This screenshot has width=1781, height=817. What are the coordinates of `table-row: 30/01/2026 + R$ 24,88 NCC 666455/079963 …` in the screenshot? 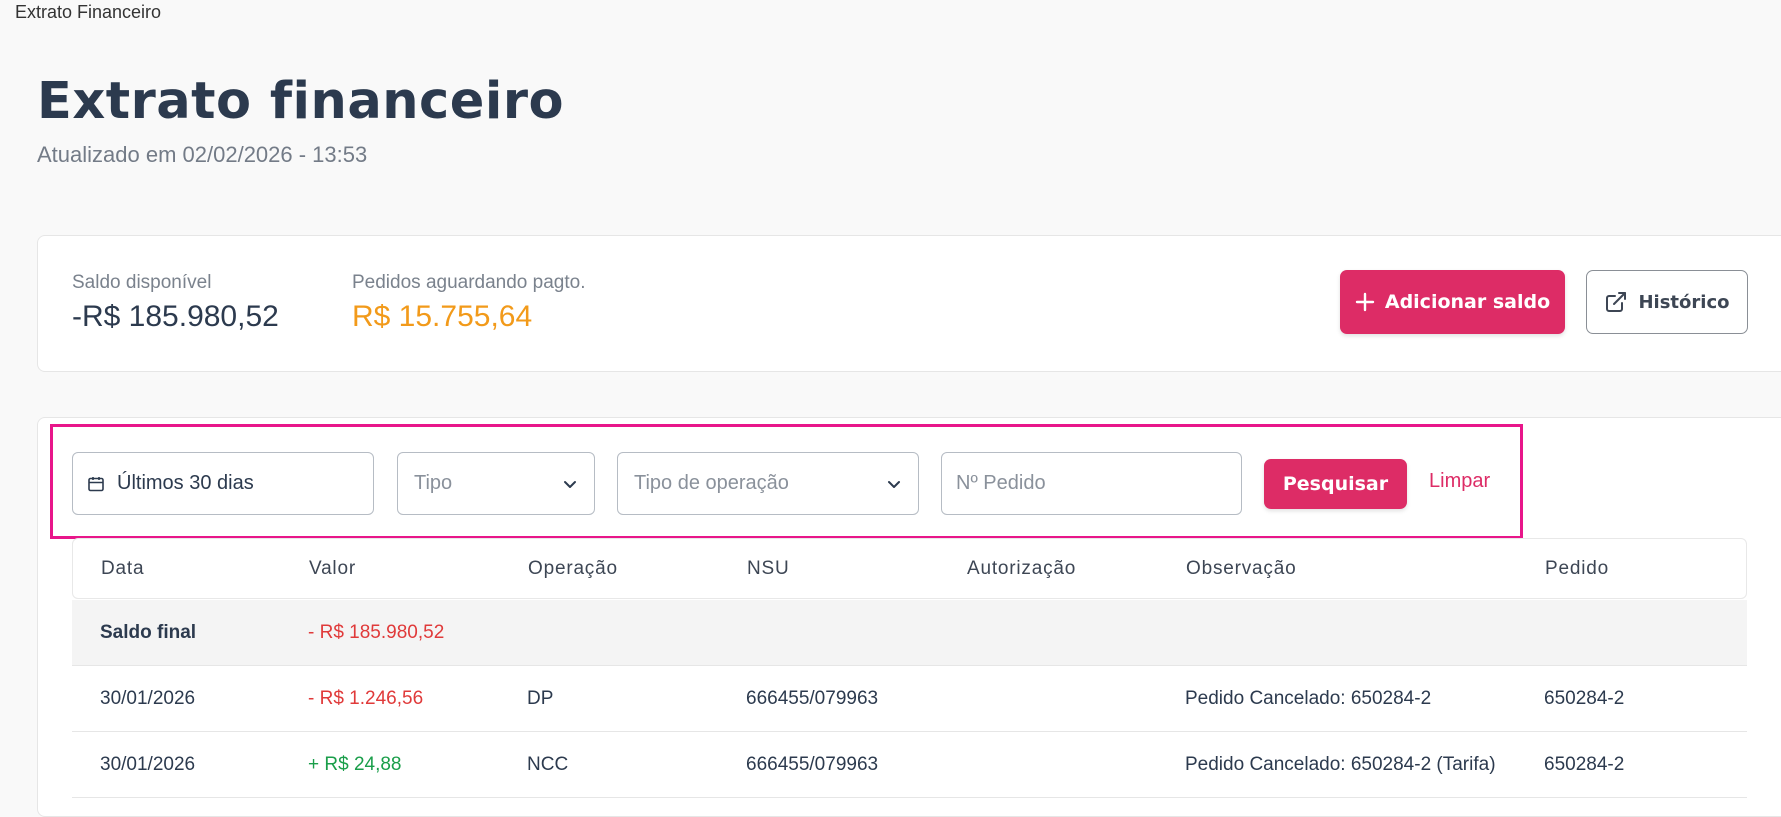 It's located at (909, 765).